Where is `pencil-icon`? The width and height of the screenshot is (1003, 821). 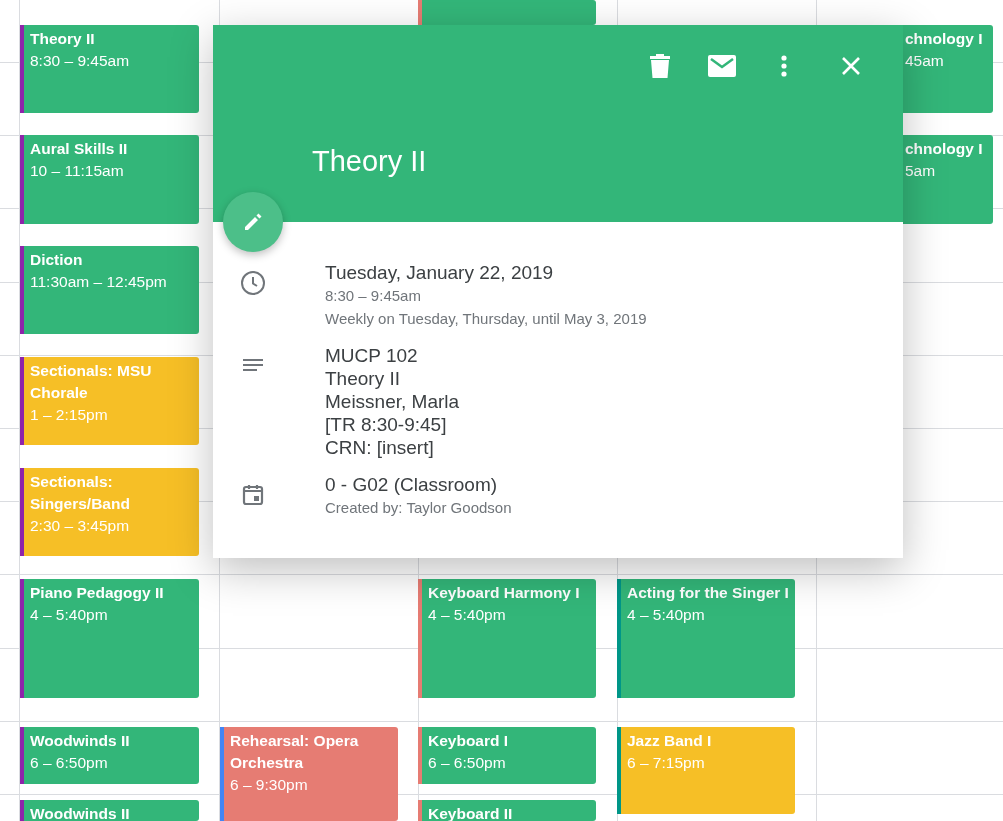 pencil-icon is located at coordinates (253, 222).